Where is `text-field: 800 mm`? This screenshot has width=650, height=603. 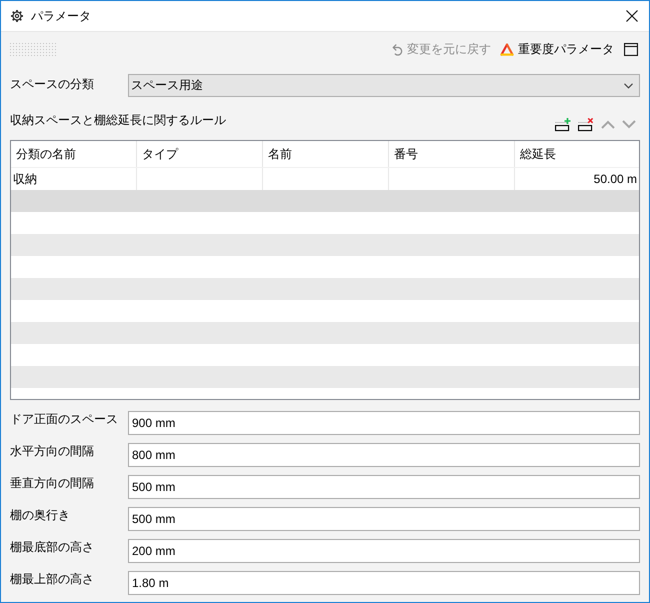
text-field: 800 mm is located at coordinates (384, 455).